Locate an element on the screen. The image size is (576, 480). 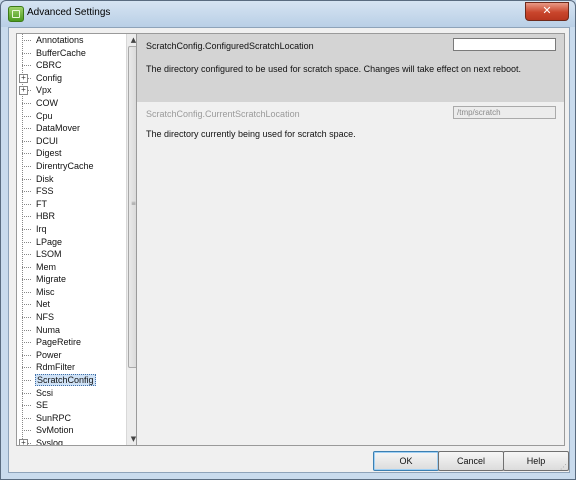
current-scratch-location-input is located at coordinates (504, 112).